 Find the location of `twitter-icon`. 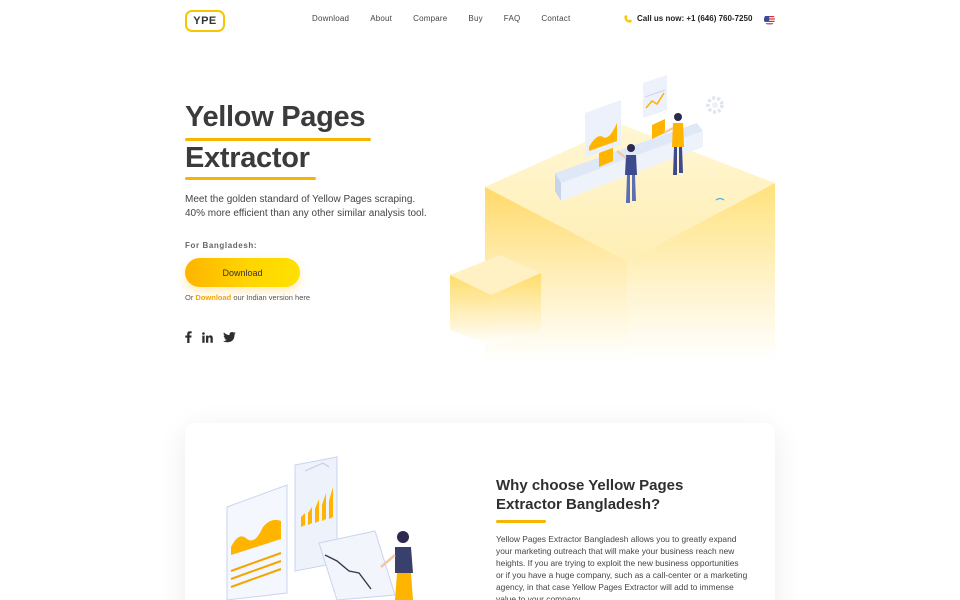

twitter-icon is located at coordinates (229, 339).